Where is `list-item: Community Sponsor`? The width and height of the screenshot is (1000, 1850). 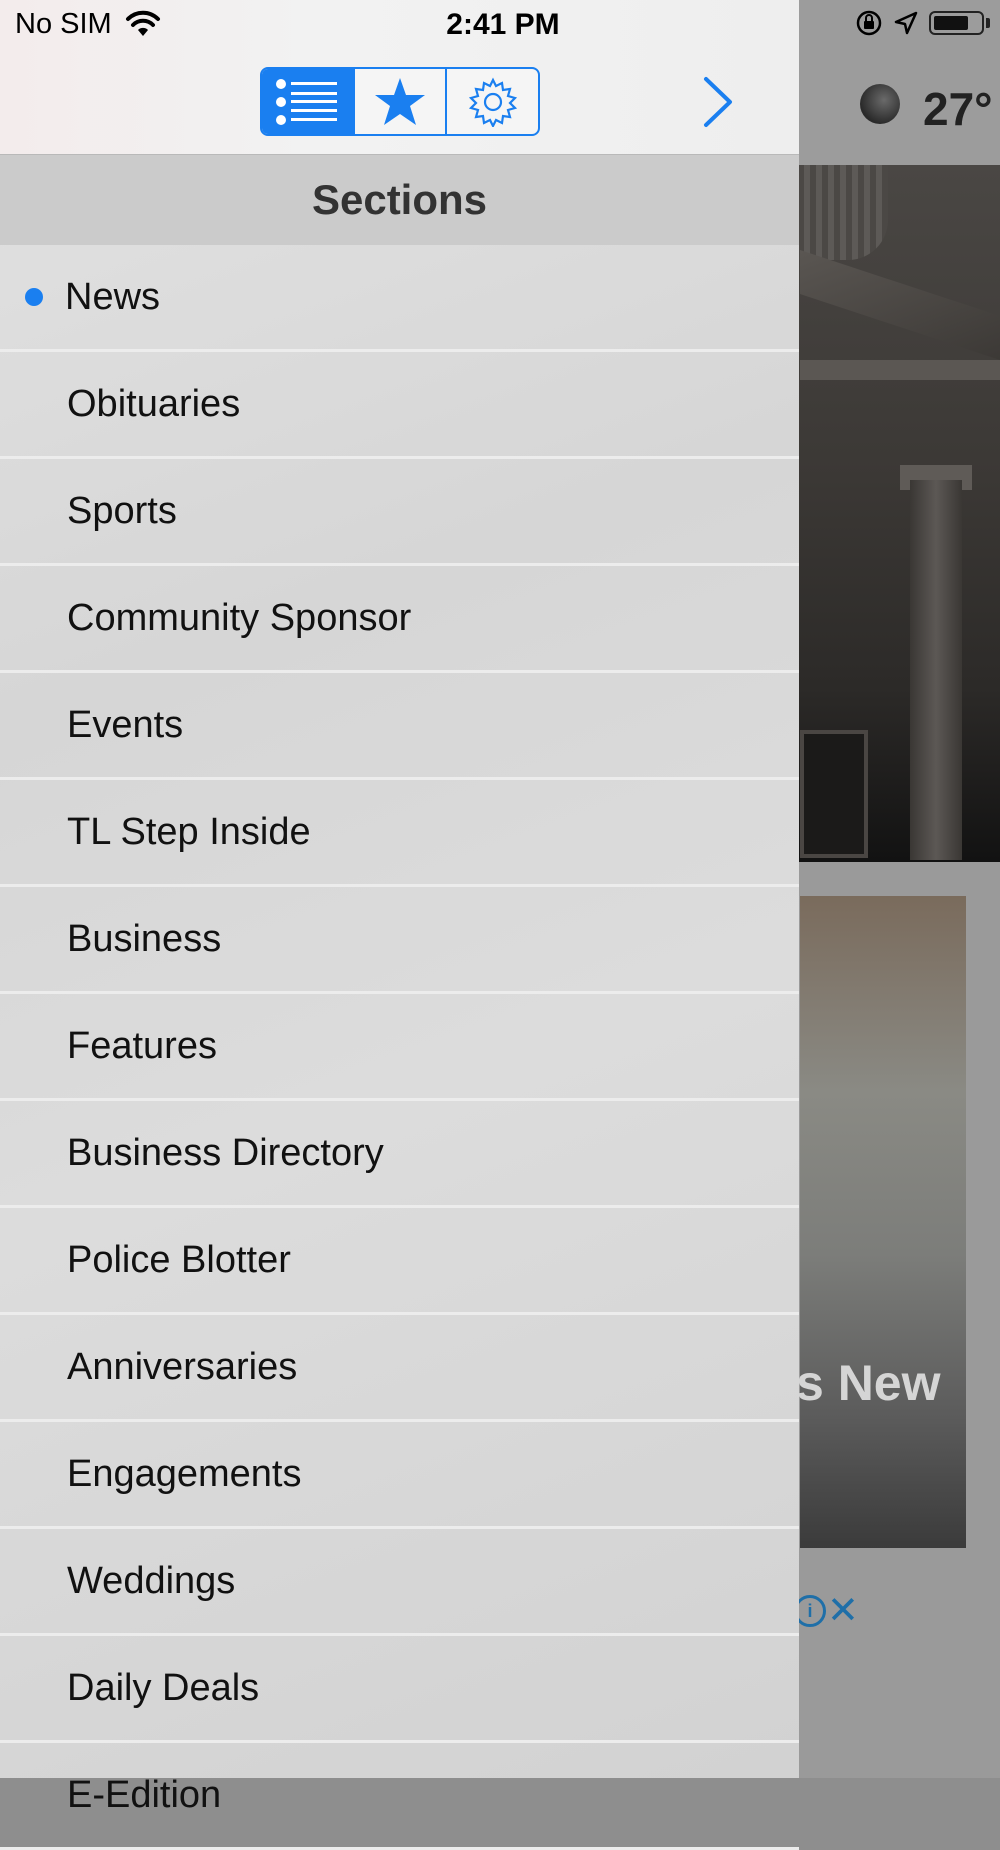
list-item: Community Sponsor is located at coordinates (399, 619).